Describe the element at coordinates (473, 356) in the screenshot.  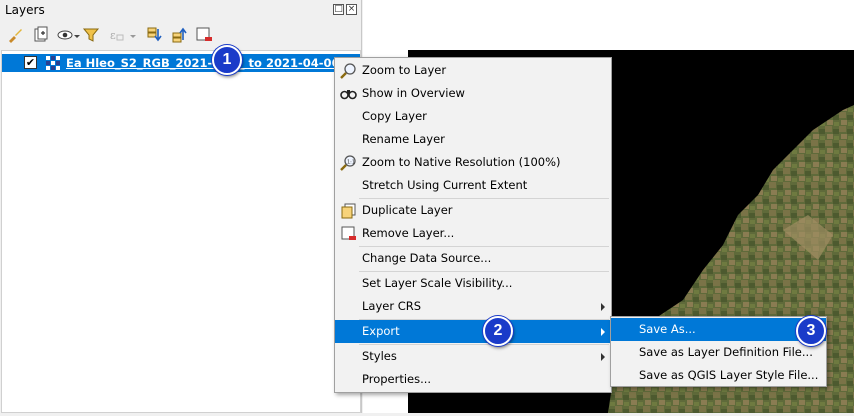
I see `menu-styles: Styles` at that location.